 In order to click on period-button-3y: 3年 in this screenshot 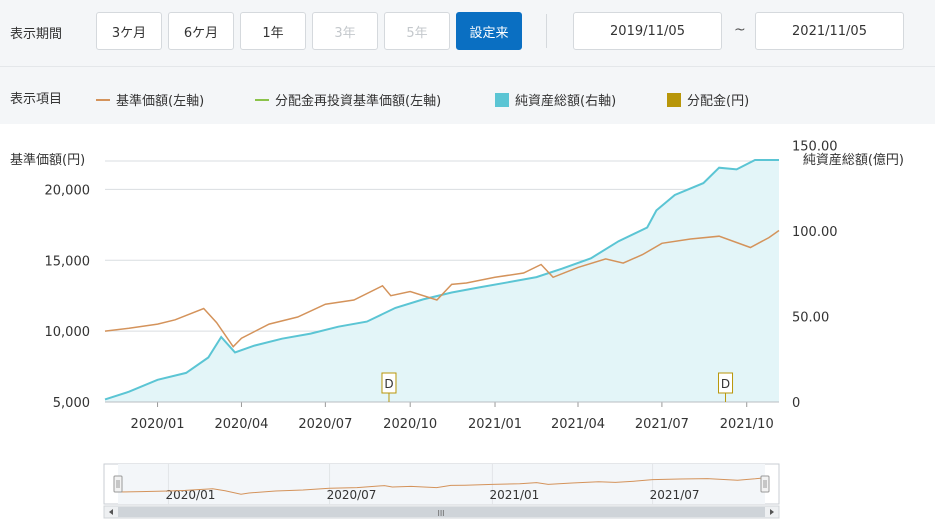, I will do `click(345, 31)`.